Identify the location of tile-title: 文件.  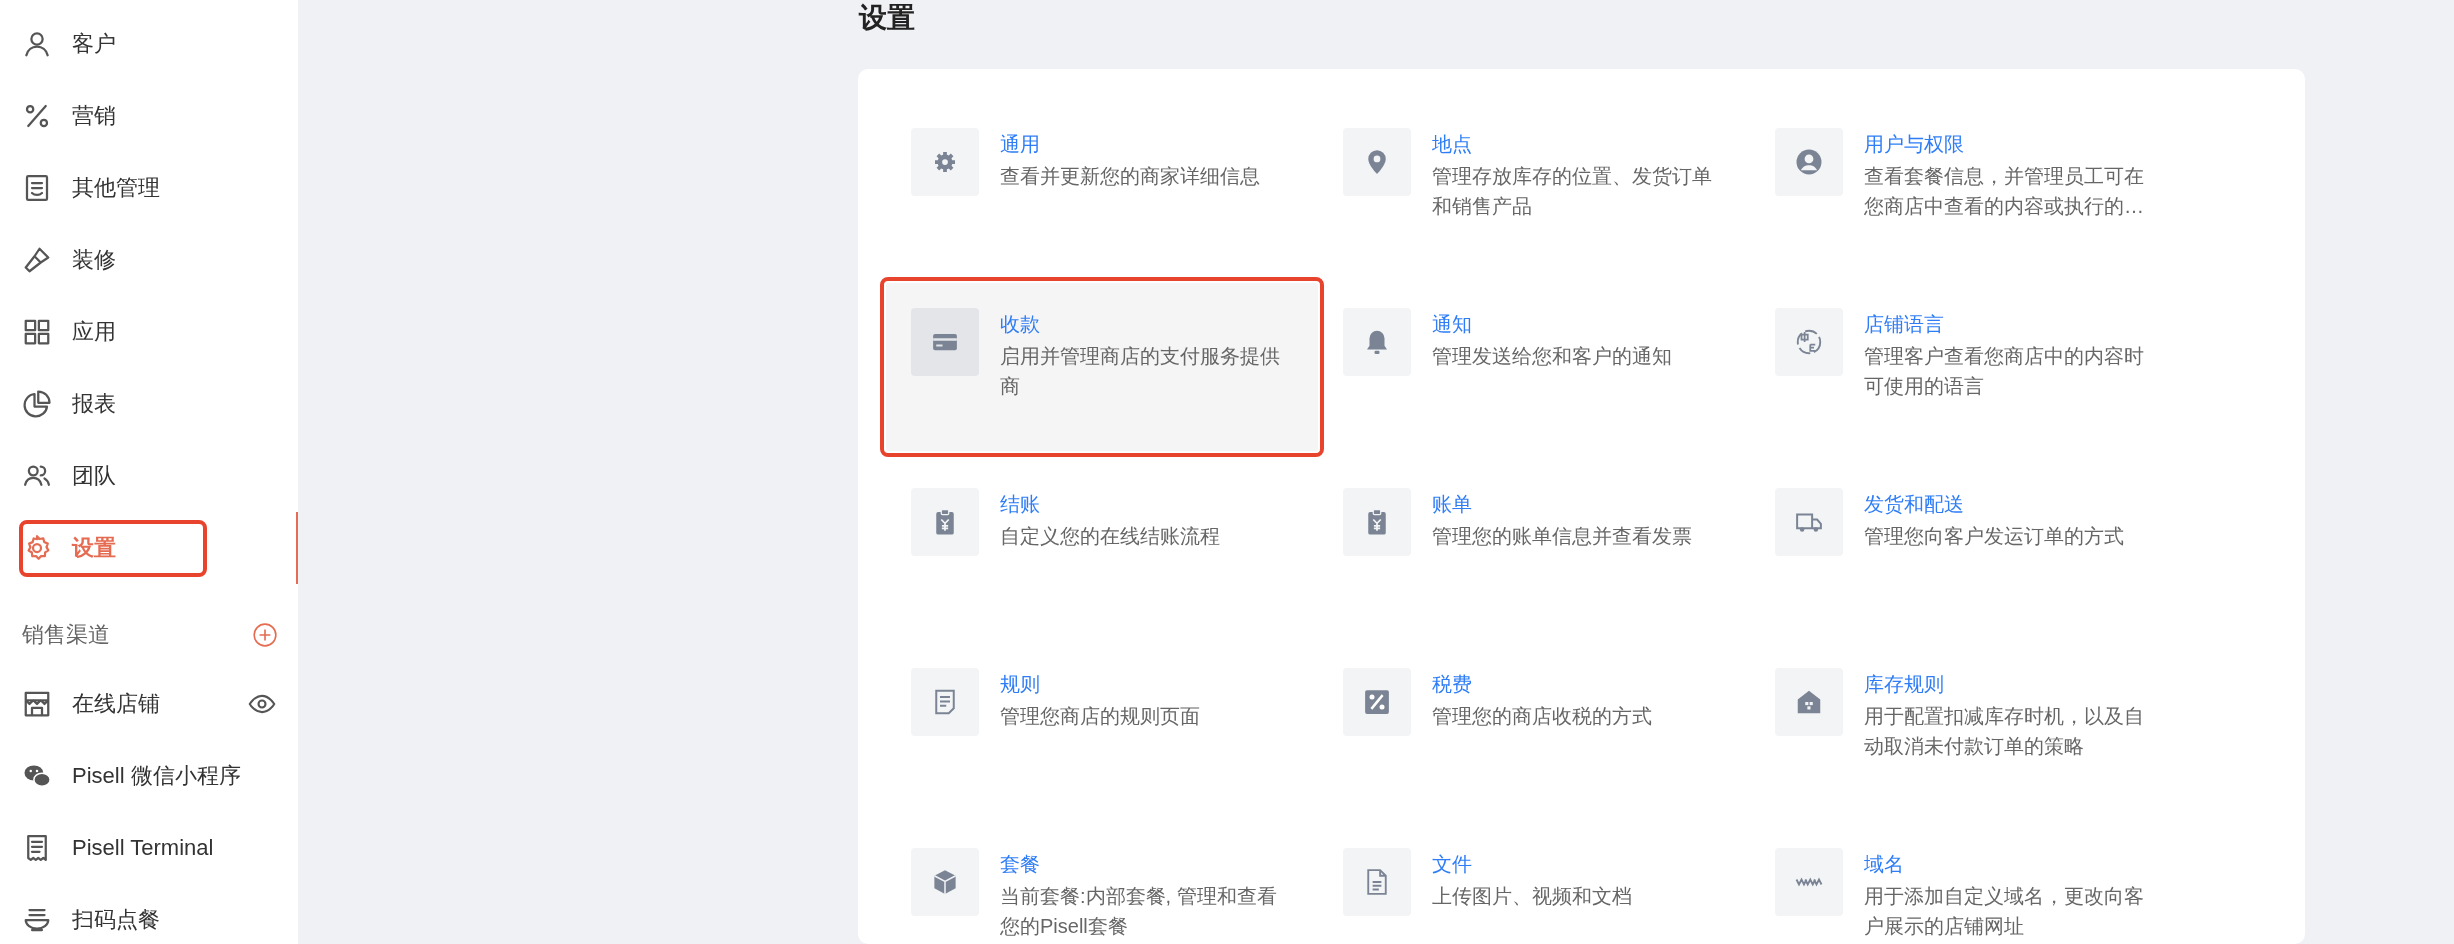
(1452, 864).